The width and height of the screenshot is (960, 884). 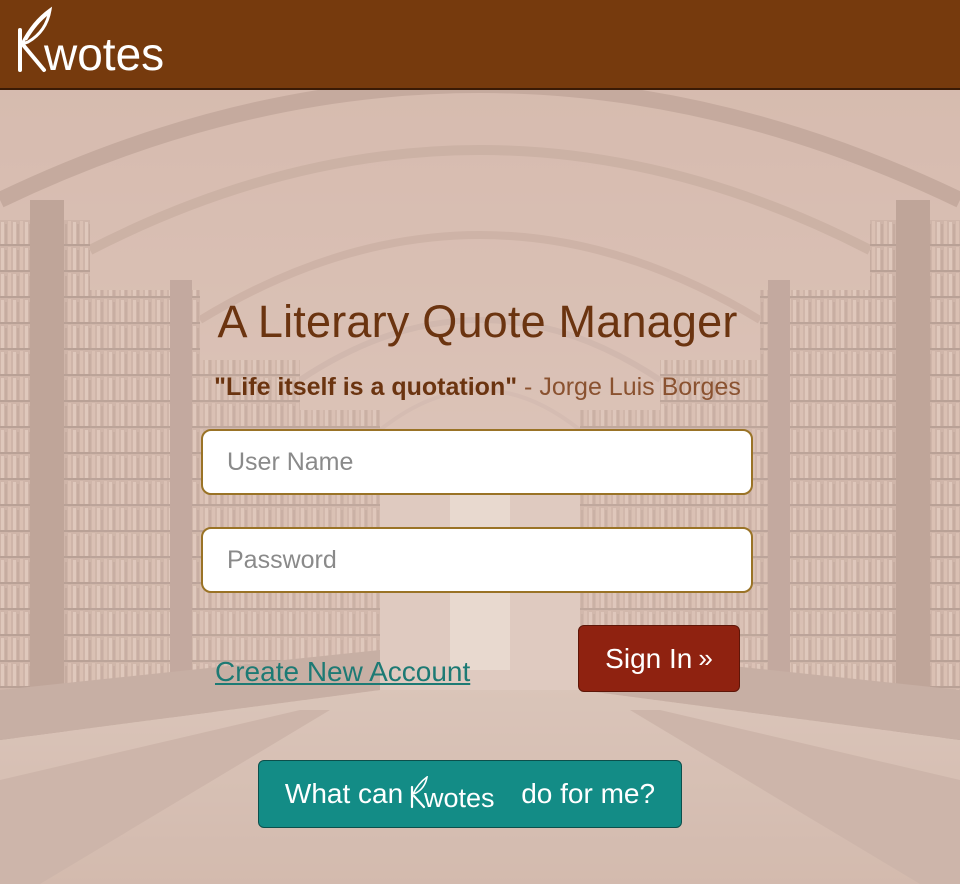 What do you see at coordinates (366, 387) in the screenshot?
I see `tagline-quote: "Life itself is a quotation"` at bounding box center [366, 387].